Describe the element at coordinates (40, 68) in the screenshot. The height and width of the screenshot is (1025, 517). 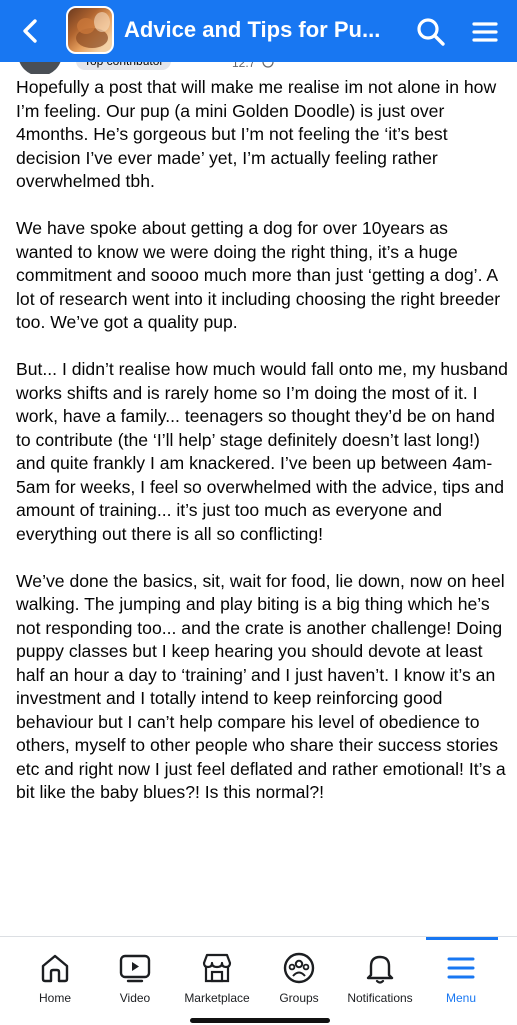
I see `author-avatar` at that location.